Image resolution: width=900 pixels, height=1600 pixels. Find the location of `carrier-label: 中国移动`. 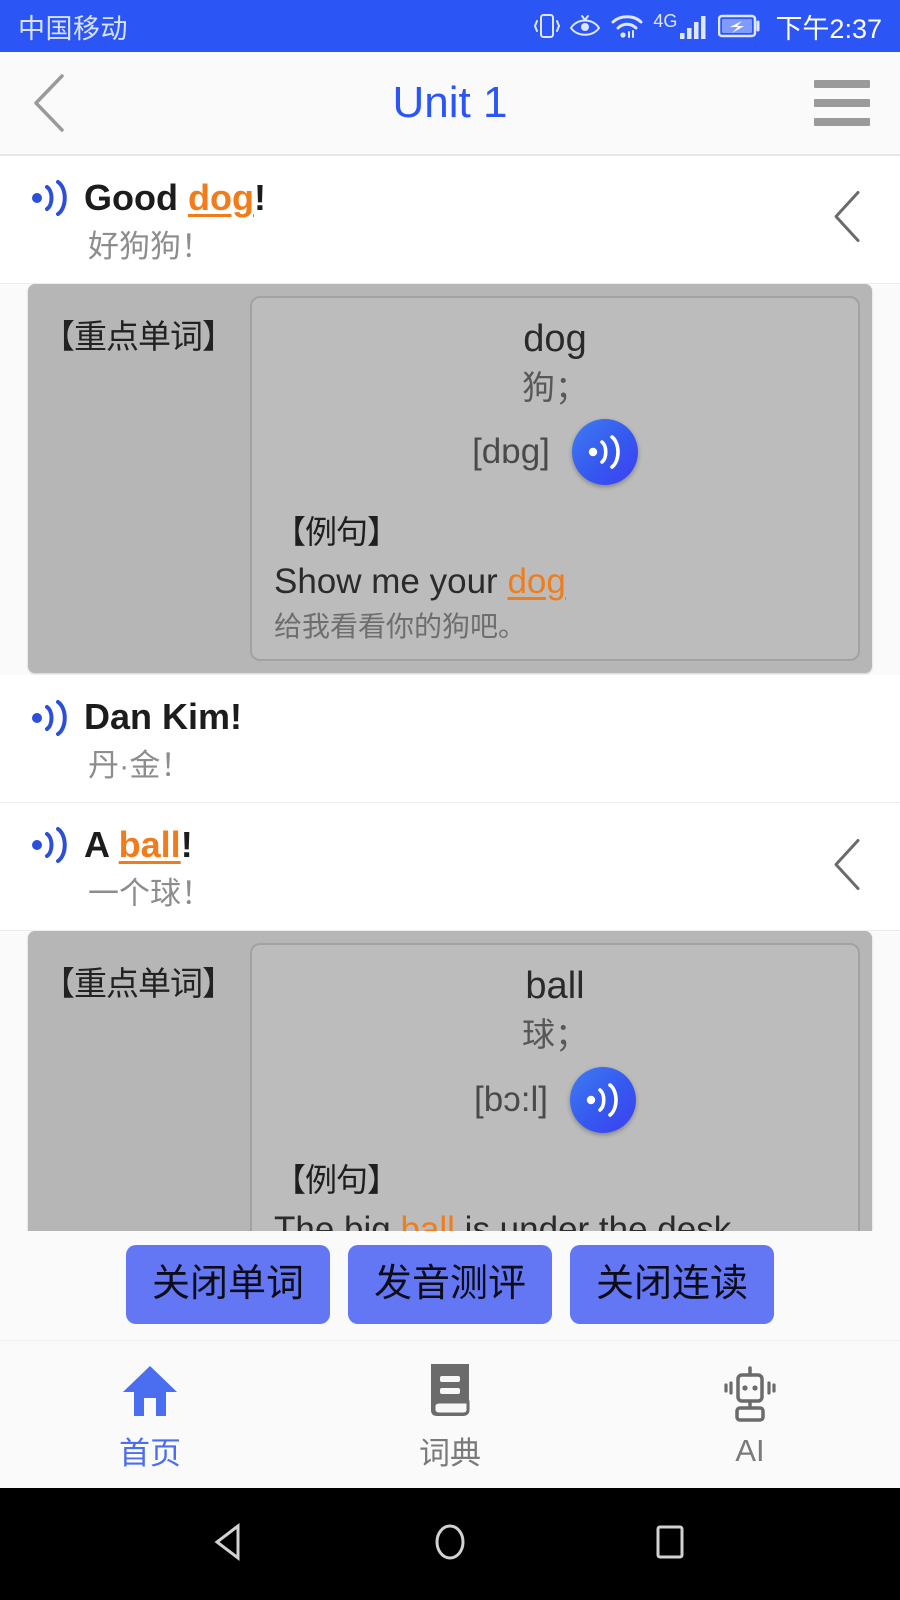

carrier-label: 中国移动 is located at coordinates (73, 28).